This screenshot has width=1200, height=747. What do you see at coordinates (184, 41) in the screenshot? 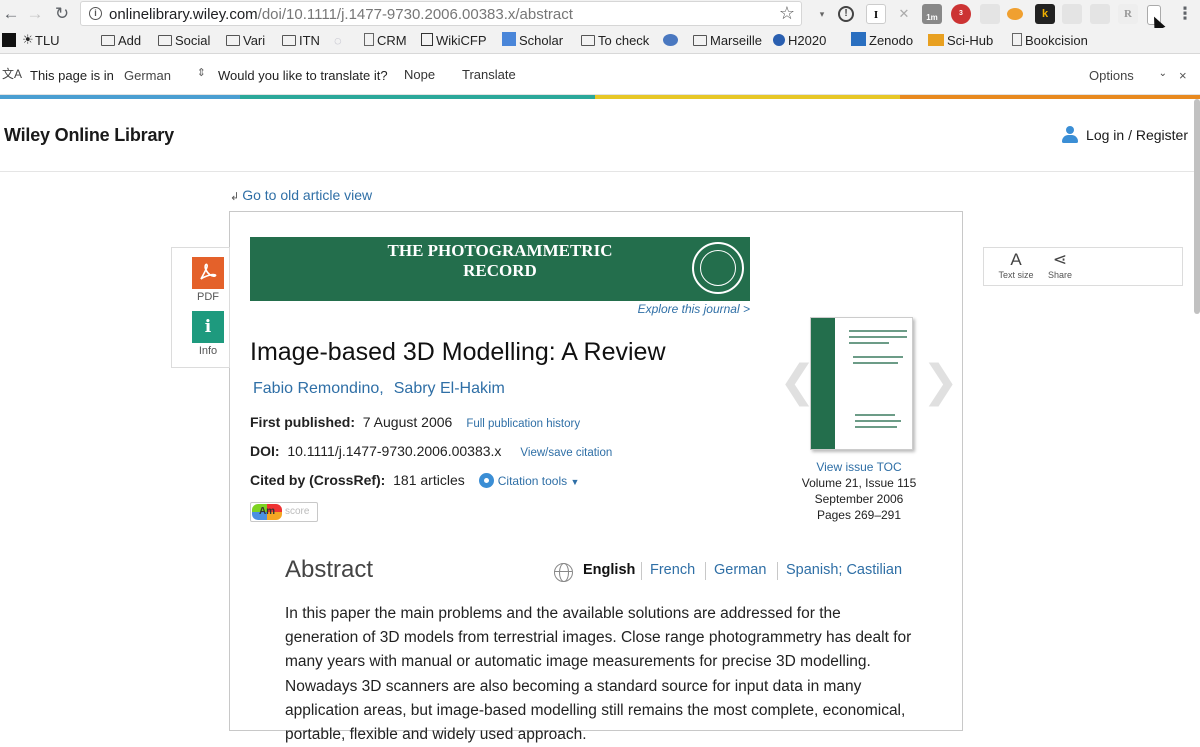
I see `bookmark-social: Social` at bounding box center [184, 41].